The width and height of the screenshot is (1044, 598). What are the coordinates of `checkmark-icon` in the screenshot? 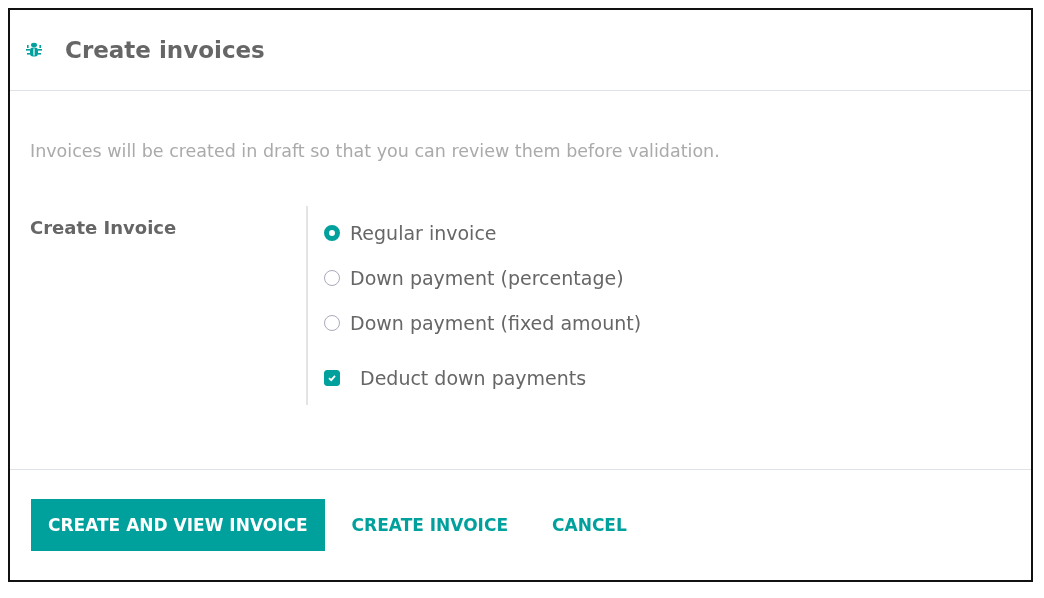 It's located at (332, 378).